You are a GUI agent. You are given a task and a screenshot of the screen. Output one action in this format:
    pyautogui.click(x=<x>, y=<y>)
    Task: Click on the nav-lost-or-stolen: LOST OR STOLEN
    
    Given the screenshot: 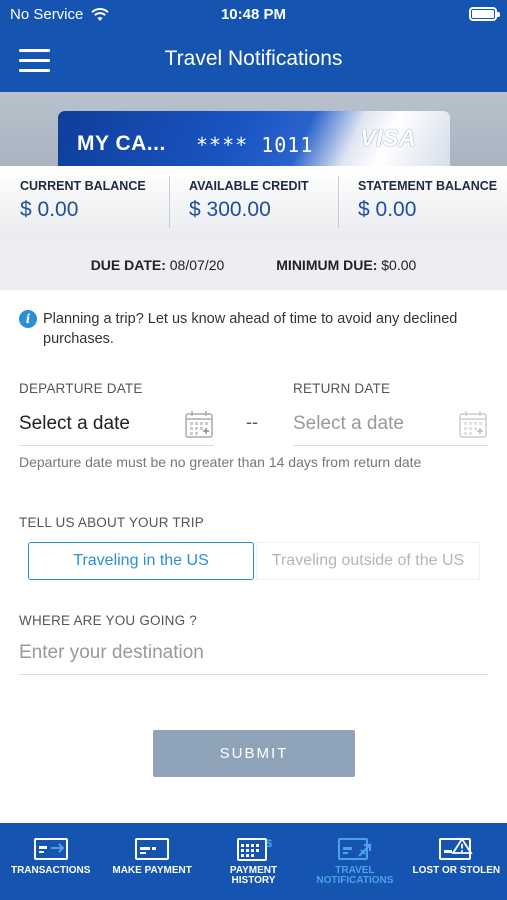 What is the action you would take?
    pyautogui.click(x=456, y=861)
    